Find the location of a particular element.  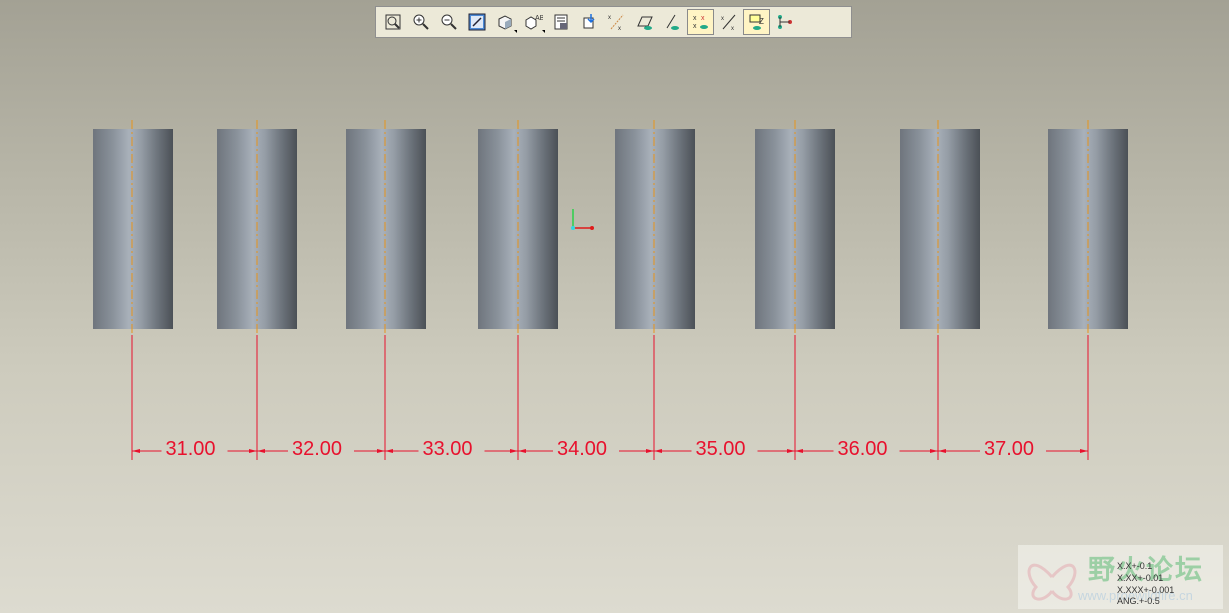

dimension-value: 34.00 is located at coordinates (582, 449).